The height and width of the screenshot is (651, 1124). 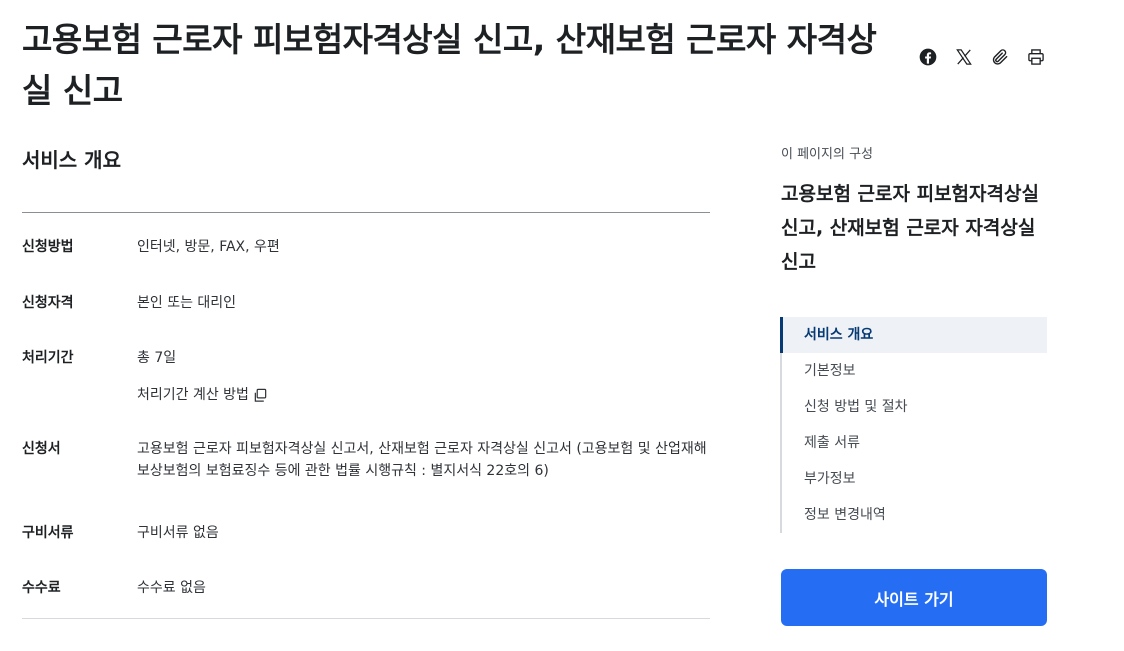 What do you see at coordinates (48, 533) in the screenshot?
I see `info-label: 구비서류` at bounding box center [48, 533].